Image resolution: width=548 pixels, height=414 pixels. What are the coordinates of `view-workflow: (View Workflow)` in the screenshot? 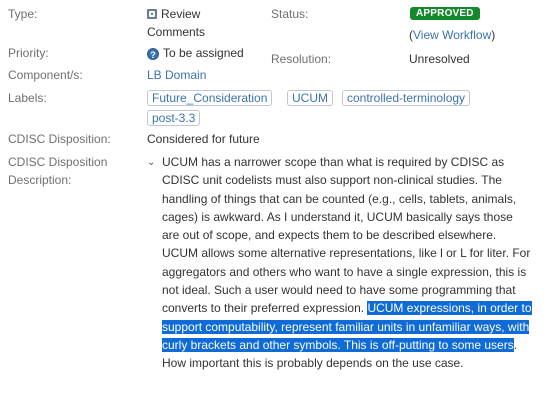 It's located at (452, 35).